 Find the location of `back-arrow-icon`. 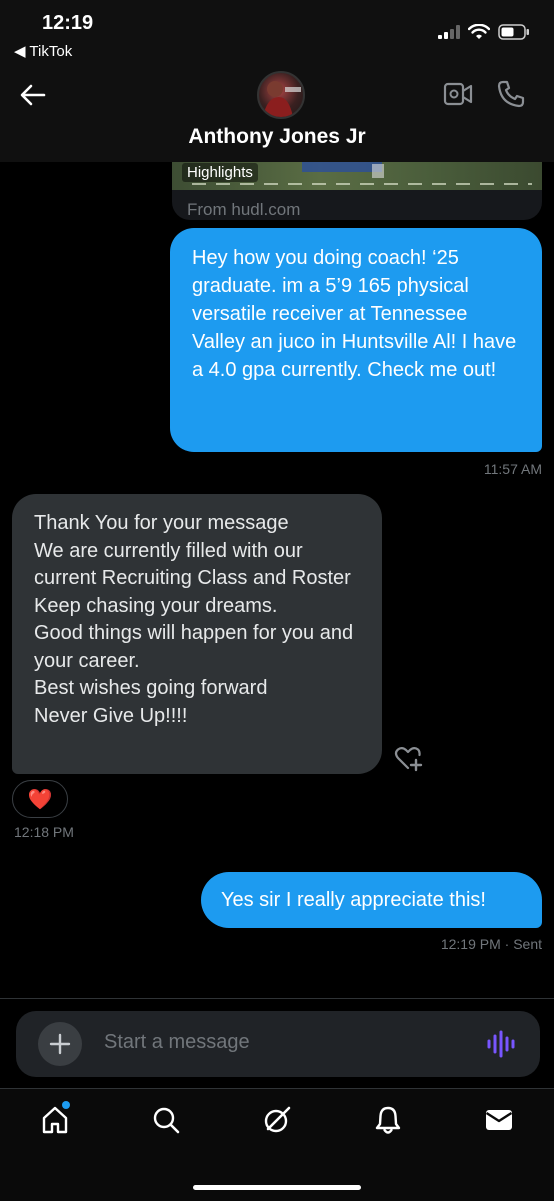

back-arrow-icon is located at coordinates (33, 95).